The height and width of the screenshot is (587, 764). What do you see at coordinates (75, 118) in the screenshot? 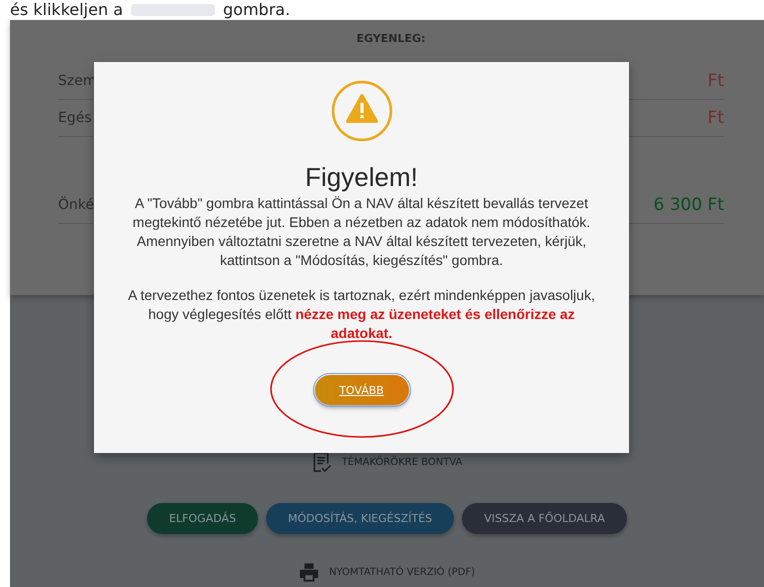
I see `row-label: Egés` at bounding box center [75, 118].